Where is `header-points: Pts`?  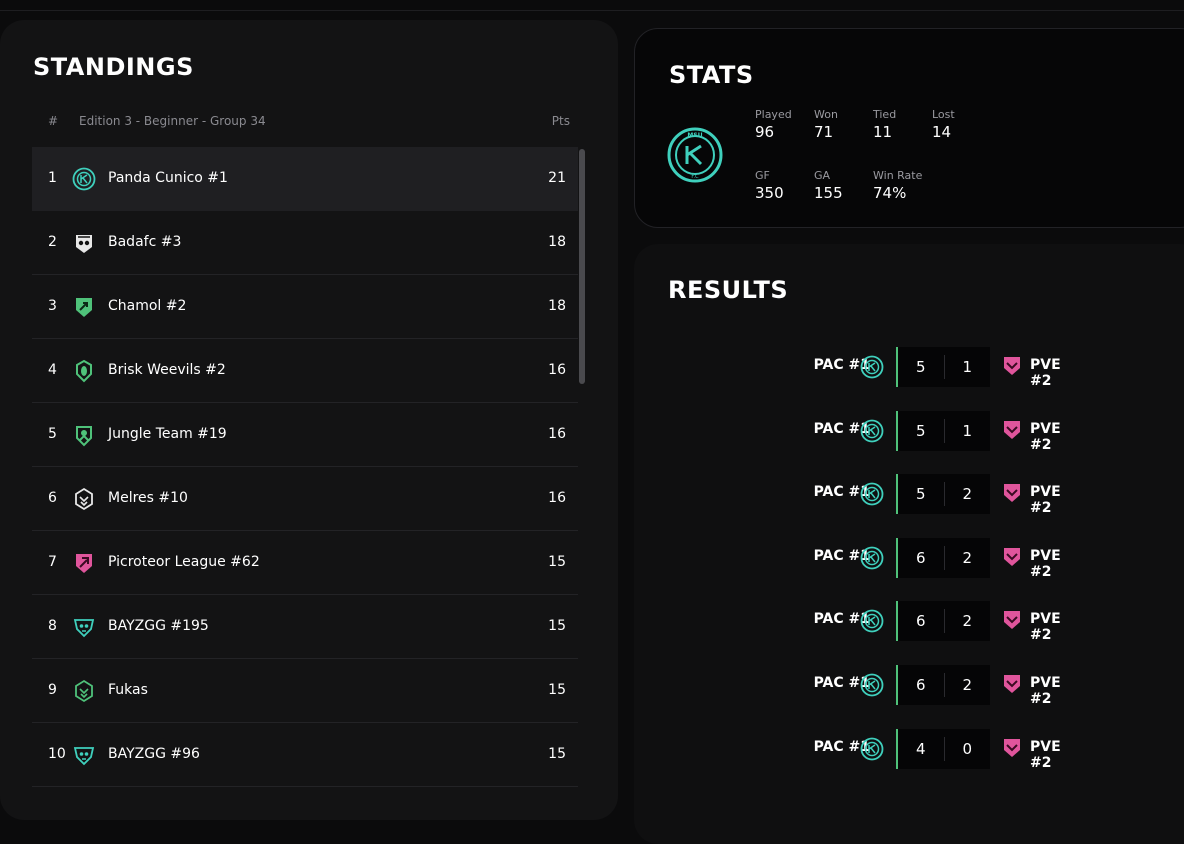
header-points: Pts is located at coordinates (560, 121).